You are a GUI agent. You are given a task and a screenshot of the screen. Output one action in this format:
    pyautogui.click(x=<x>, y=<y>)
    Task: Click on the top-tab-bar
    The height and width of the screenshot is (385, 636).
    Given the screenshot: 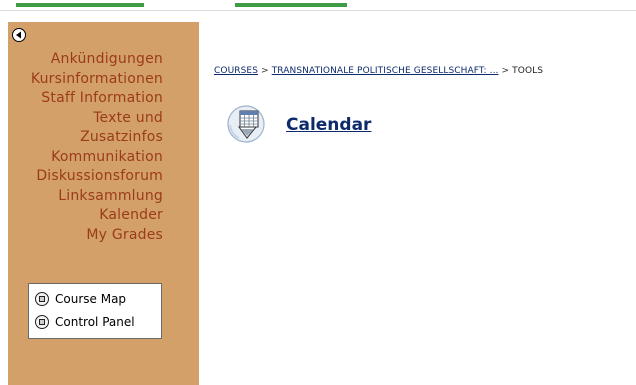 What is the action you would take?
    pyautogui.click(x=318, y=5)
    